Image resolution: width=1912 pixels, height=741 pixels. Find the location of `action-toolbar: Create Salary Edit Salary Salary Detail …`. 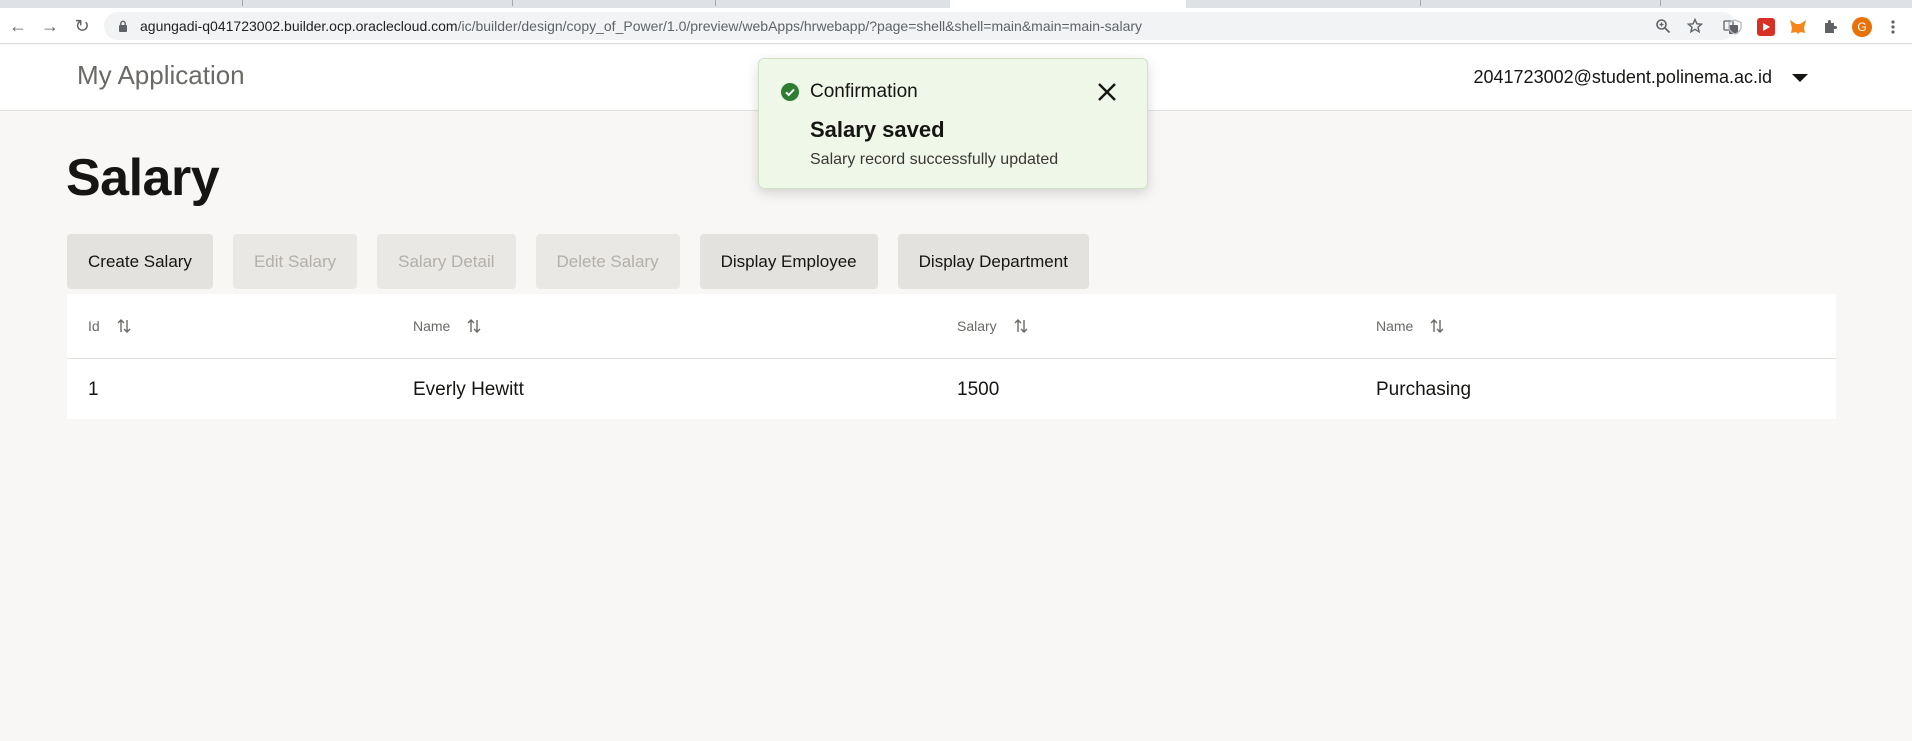

action-toolbar: Create Salary Edit Salary Salary Detail … is located at coordinates (588, 261).